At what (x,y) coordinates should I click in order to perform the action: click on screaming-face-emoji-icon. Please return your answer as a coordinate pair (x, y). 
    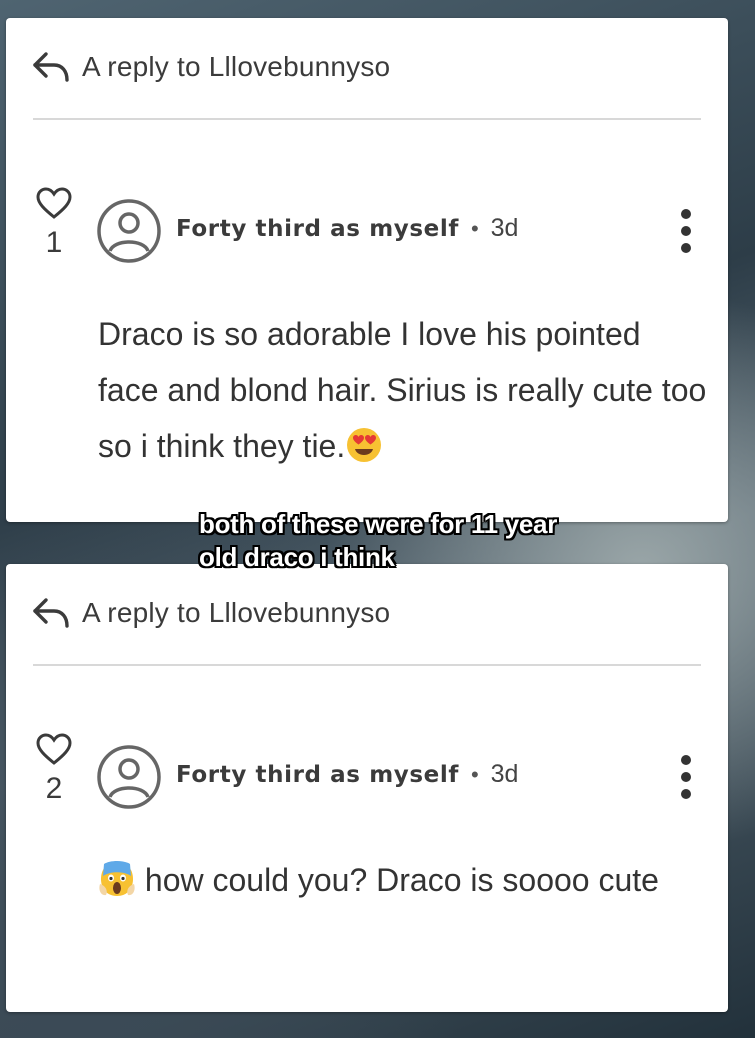
    Looking at the image, I should click on (117, 879).